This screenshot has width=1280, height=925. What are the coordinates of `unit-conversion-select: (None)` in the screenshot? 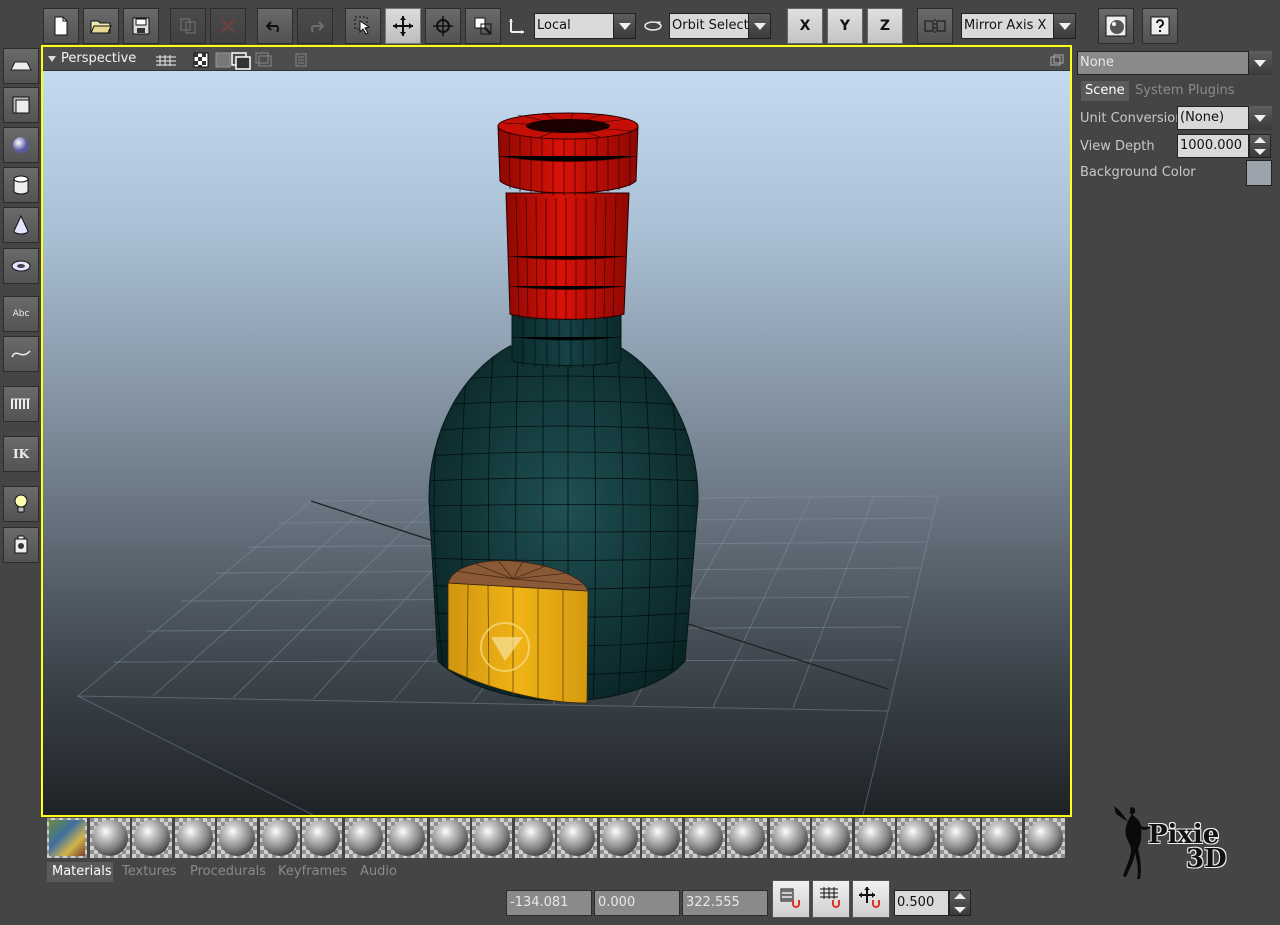 It's located at (1224, 118).